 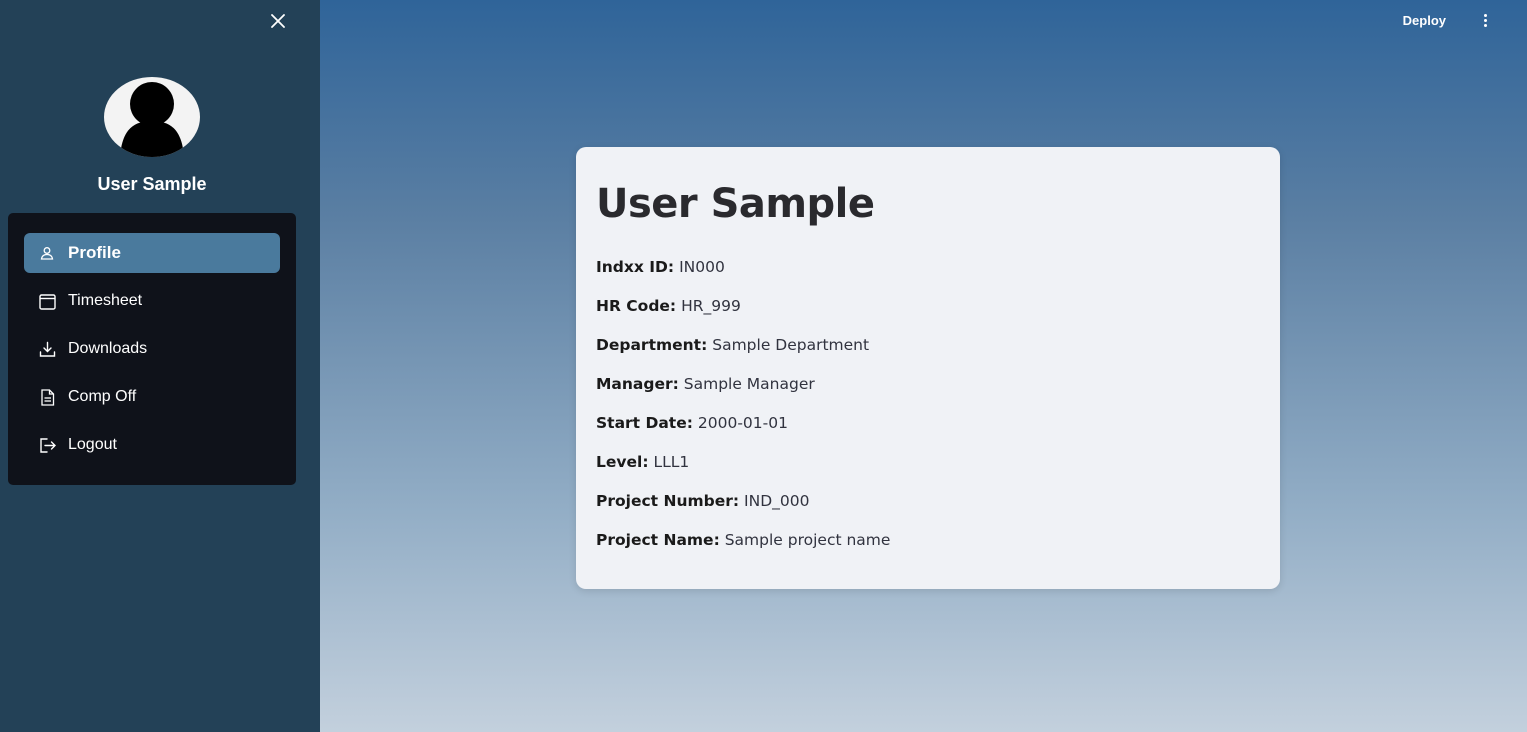 I want to click on field-value: HR_999, so click(x=711, y=306).